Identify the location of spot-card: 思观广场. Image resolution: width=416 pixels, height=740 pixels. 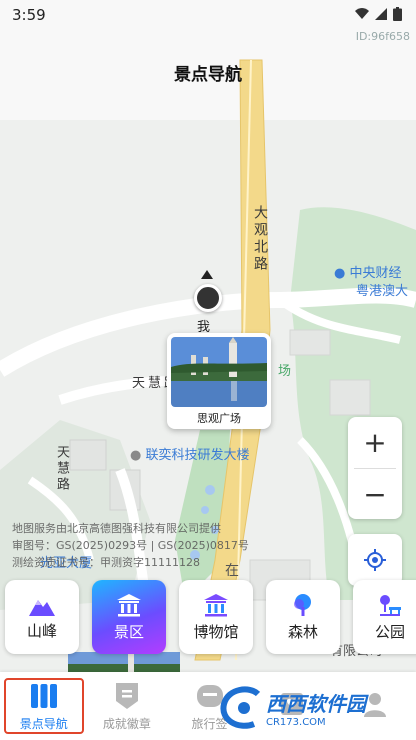
(219, 381).